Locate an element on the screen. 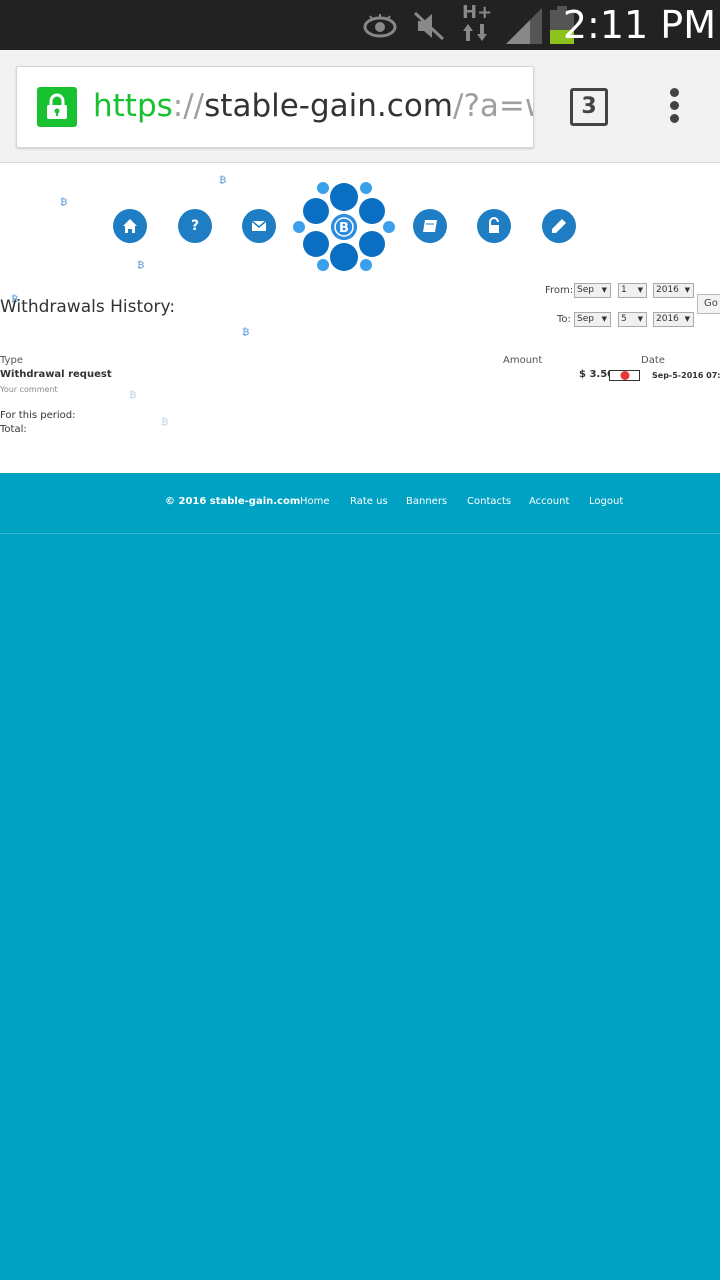 The height and width of the screenshot is (1280, 720). clock: 2:11 PM is located at coordinates (639, 25).